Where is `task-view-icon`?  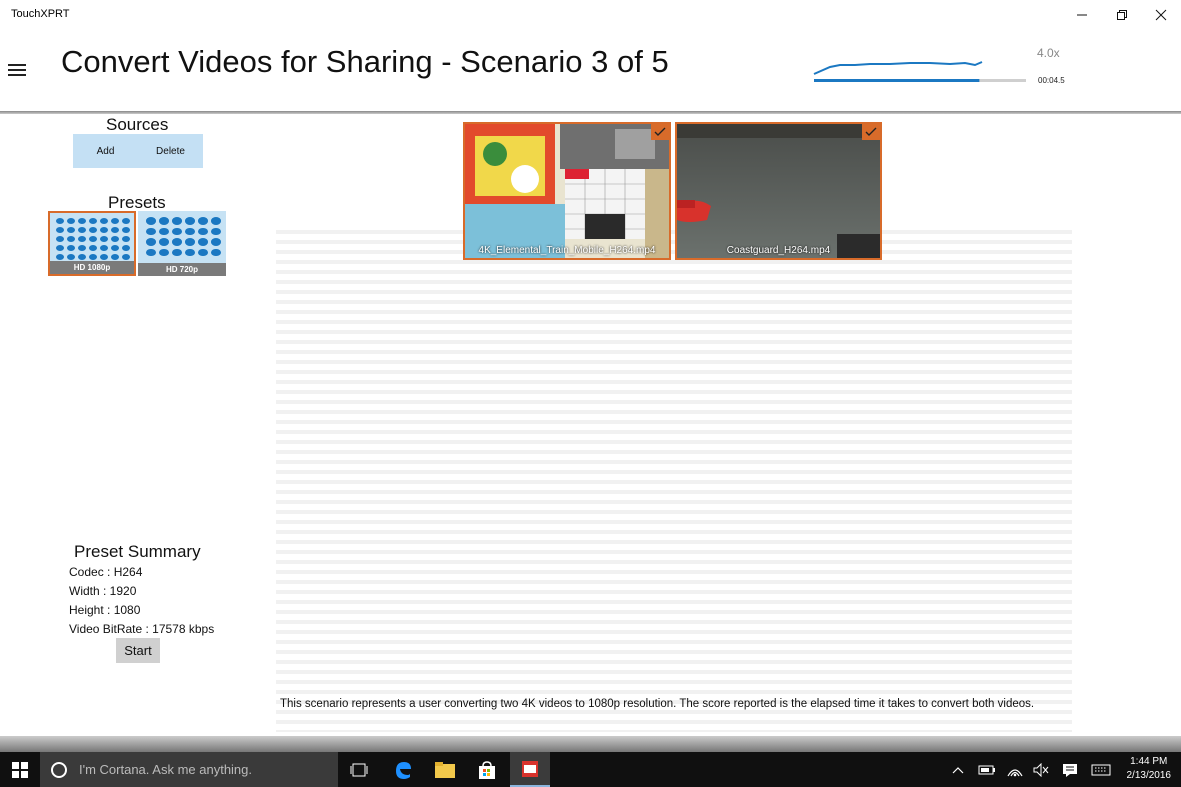 task-view-icon is located at coordinates (359, 769).